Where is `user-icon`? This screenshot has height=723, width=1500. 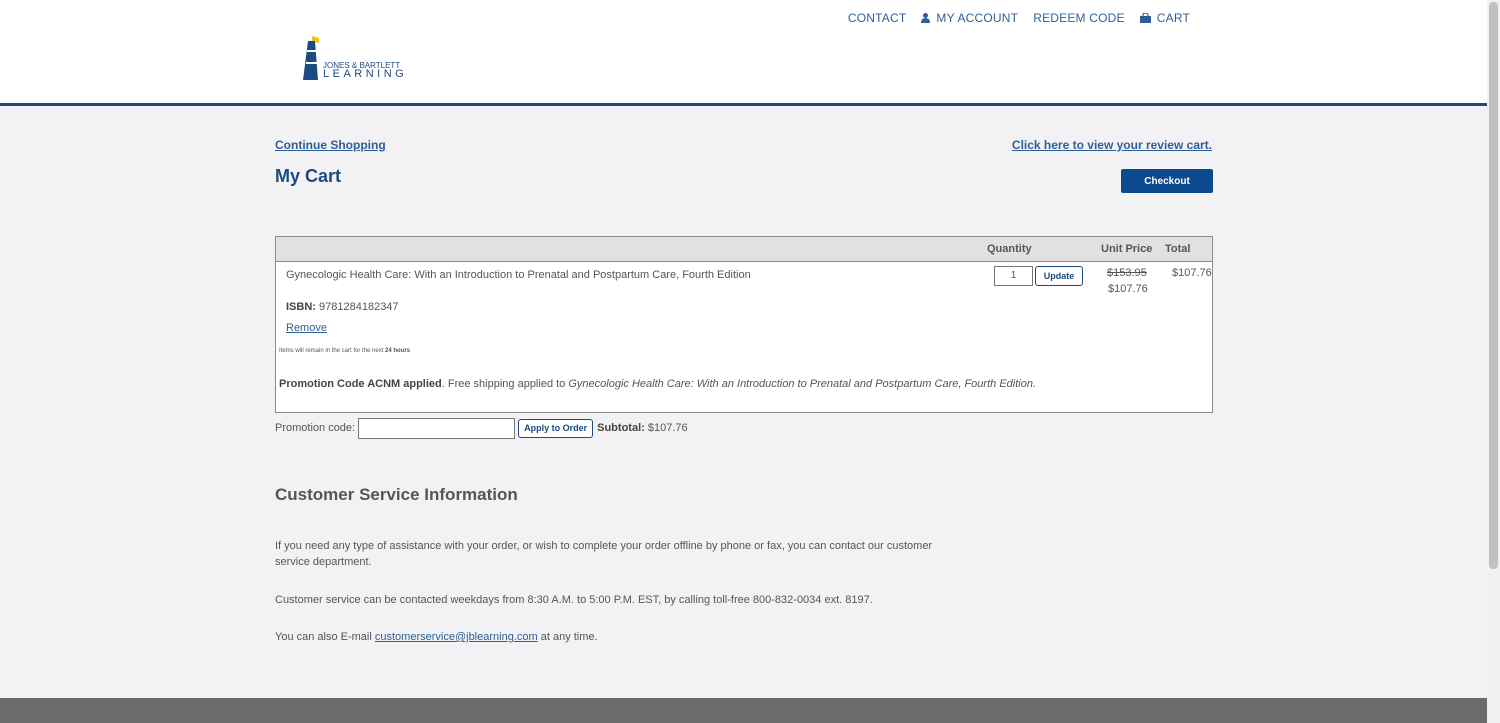 user-icon is located at coordinates (926, 18).